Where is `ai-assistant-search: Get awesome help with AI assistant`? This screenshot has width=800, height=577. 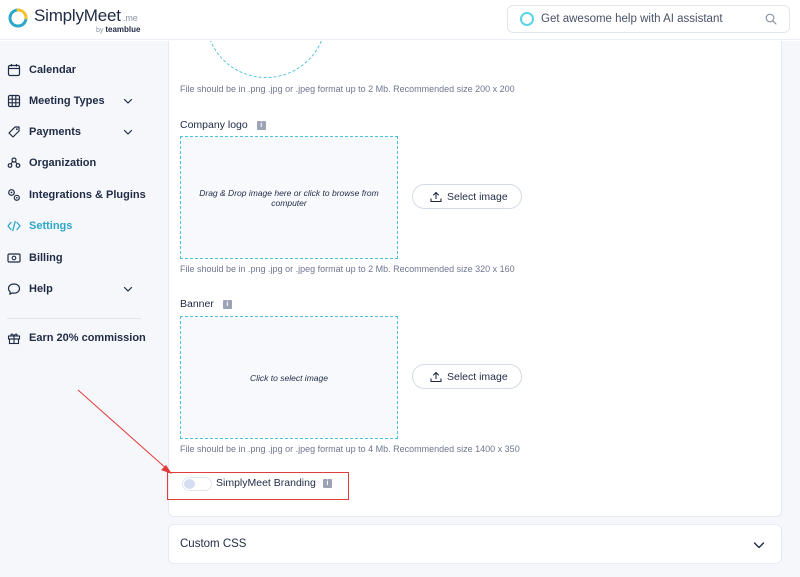
ai-assistant-search: Get awesome help with AI assistant is located at coordinates (648, 19).